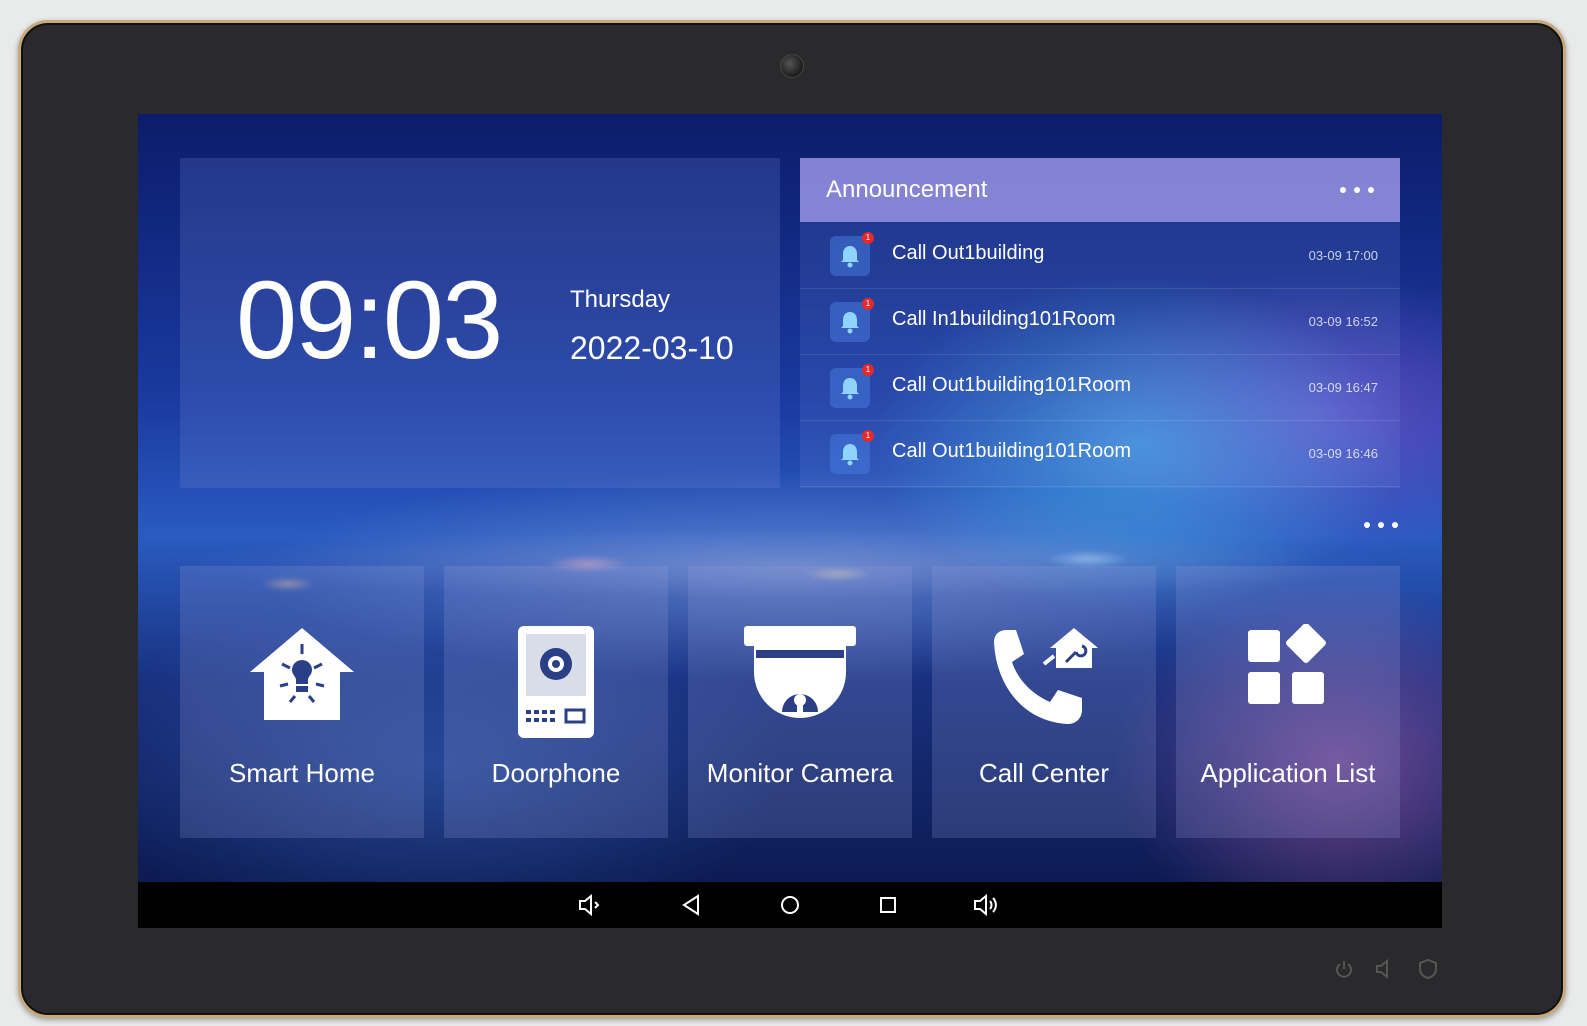 The width and height of the screenshot is (1587, 1026). What do you see at coordinates (907, 189) in the screenshot?
I see `announcement-title: Announcement` at bounding box center [907, 189].